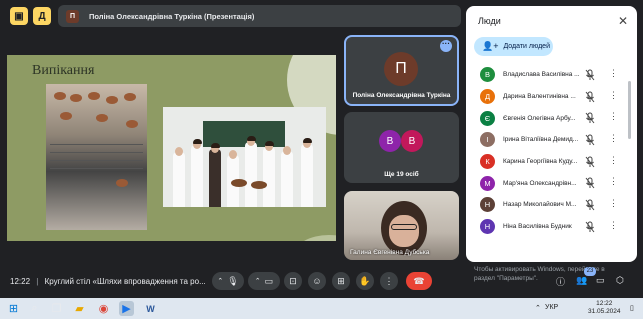  Describe the element at coordinates (321, 308) in the screenshot. I see `windows-taskbar: ⊞ ⌕ ❐ ▰ ◉ ▶ W ⌃ УКР 12:22 31.05.2024 ▯` at that location.